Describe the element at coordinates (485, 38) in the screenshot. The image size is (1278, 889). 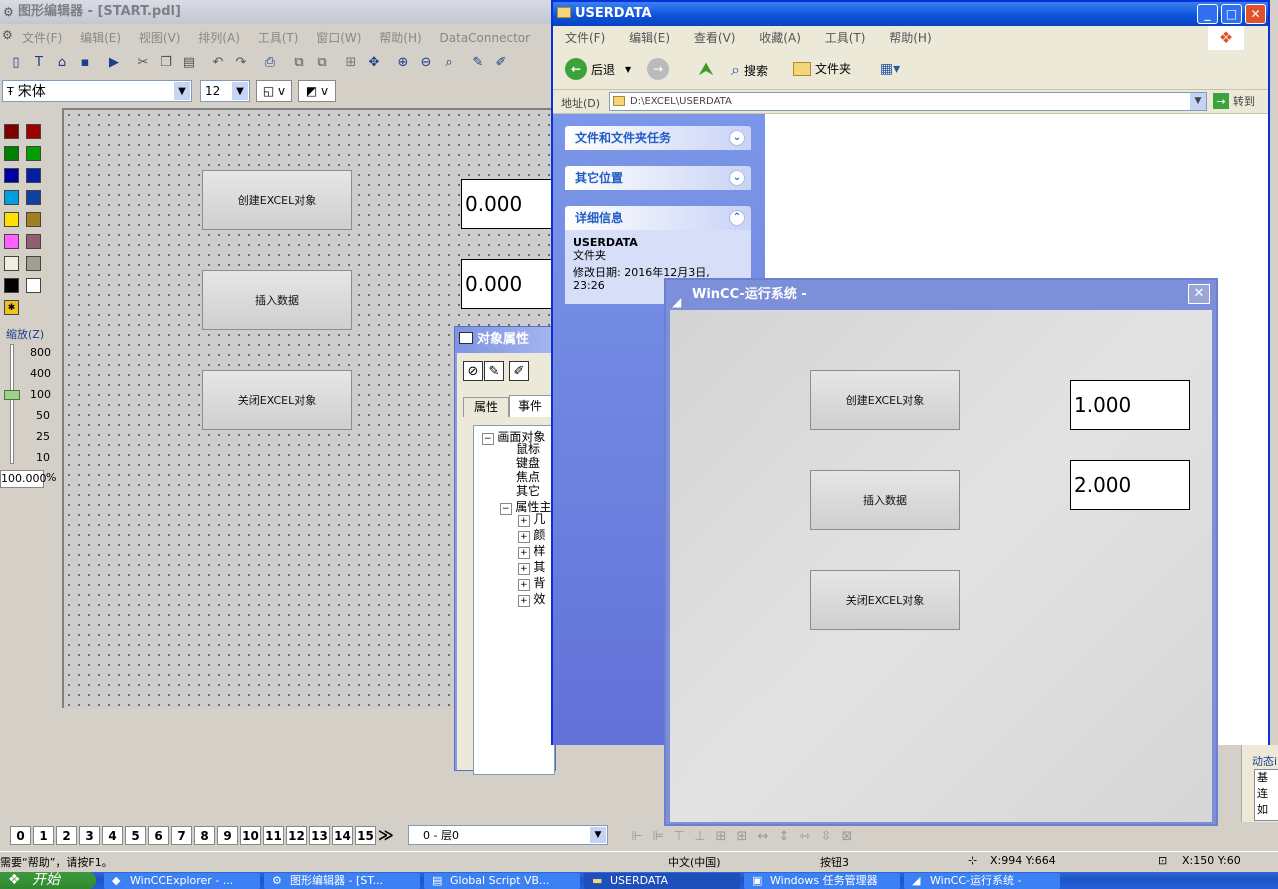
I see `editor-menu-dataconnector: DataConnector` at that location.